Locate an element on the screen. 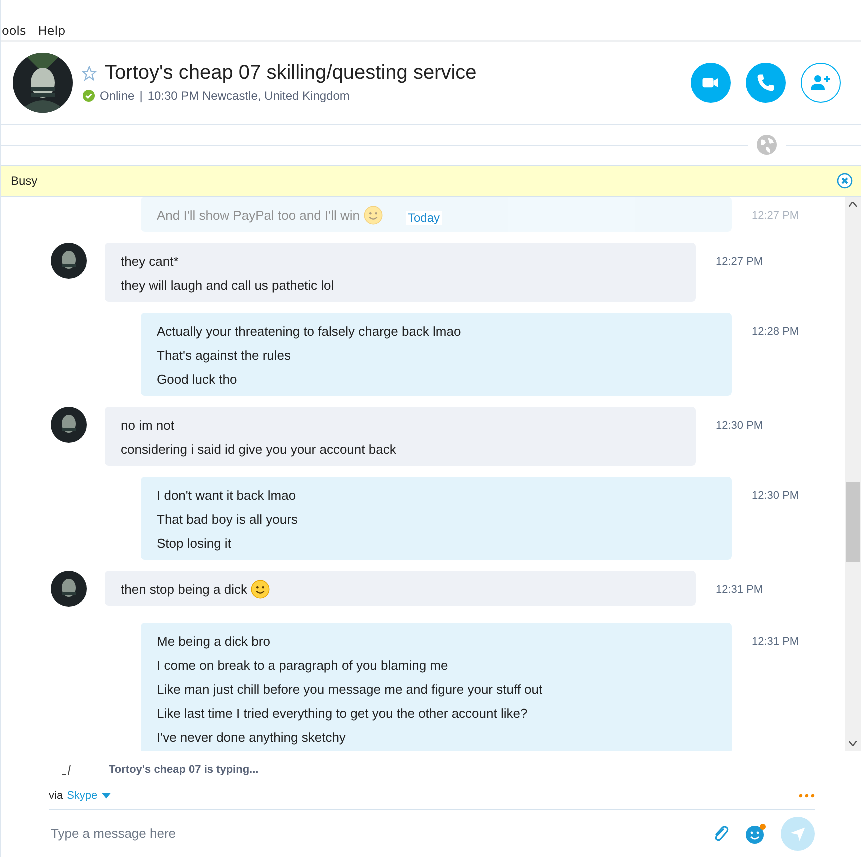  message-text: no im not is located at coordinates (147, 425).